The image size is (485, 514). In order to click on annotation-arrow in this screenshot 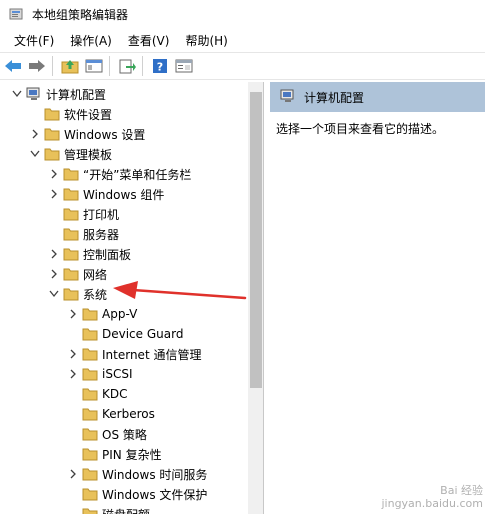, I will do `click(180, 290)`.